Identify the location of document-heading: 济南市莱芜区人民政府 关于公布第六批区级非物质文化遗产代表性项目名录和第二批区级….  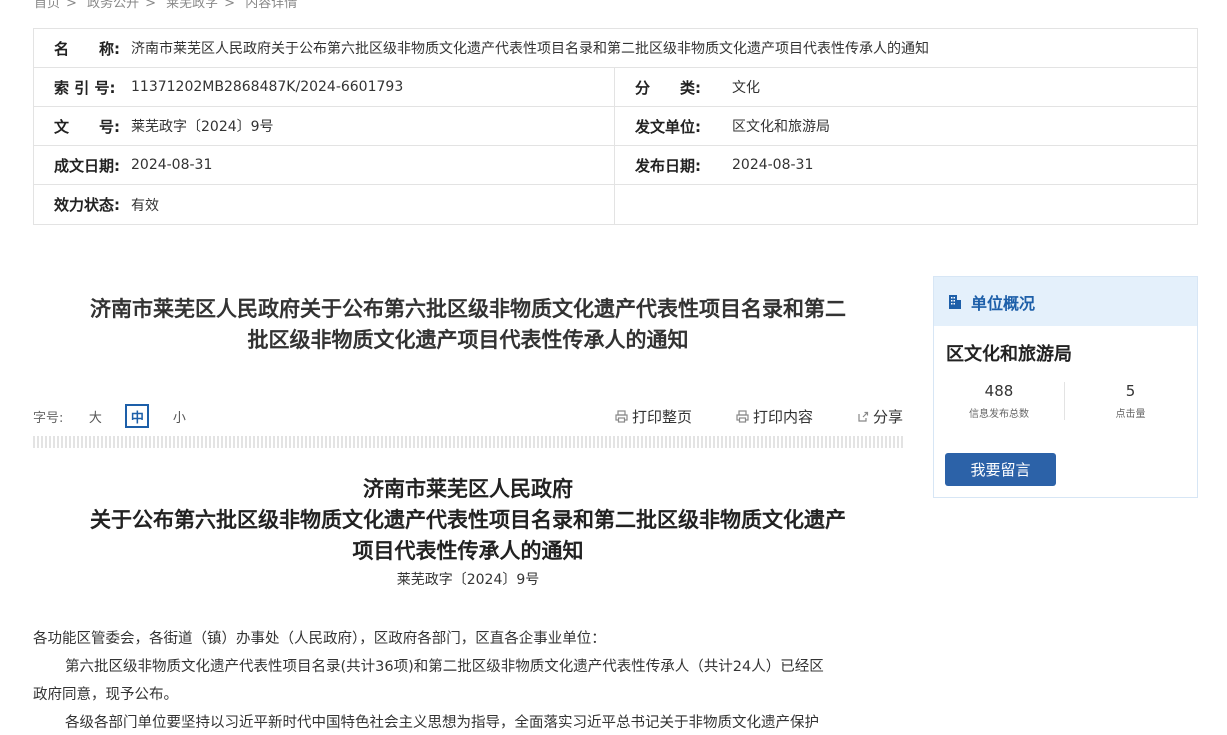
(468, 520).